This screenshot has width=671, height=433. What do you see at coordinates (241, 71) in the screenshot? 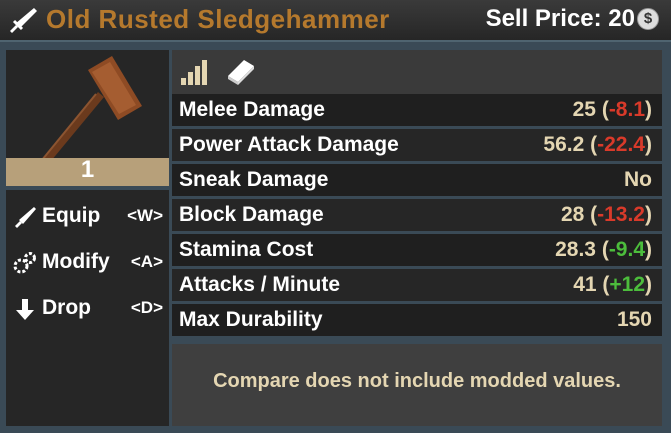
I see `book-icon` at bounding box center [241, 71].